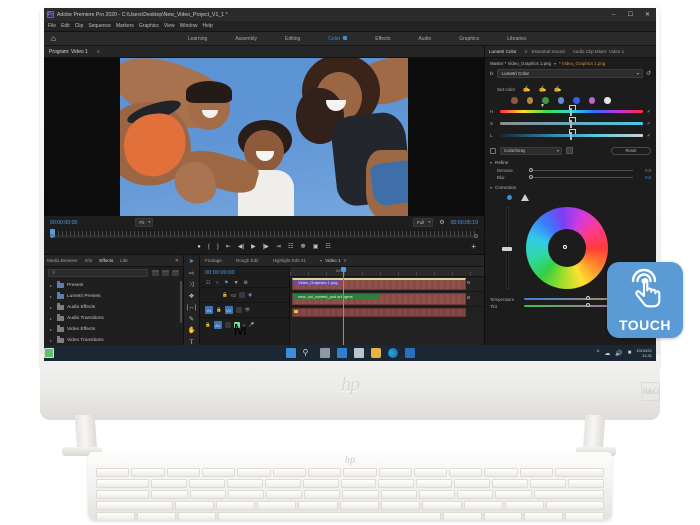 This screenshot has width=700, height=525. Describe the element at coordinates (409, 353) in the screenshot. I see `blue-app-icon` at that location.